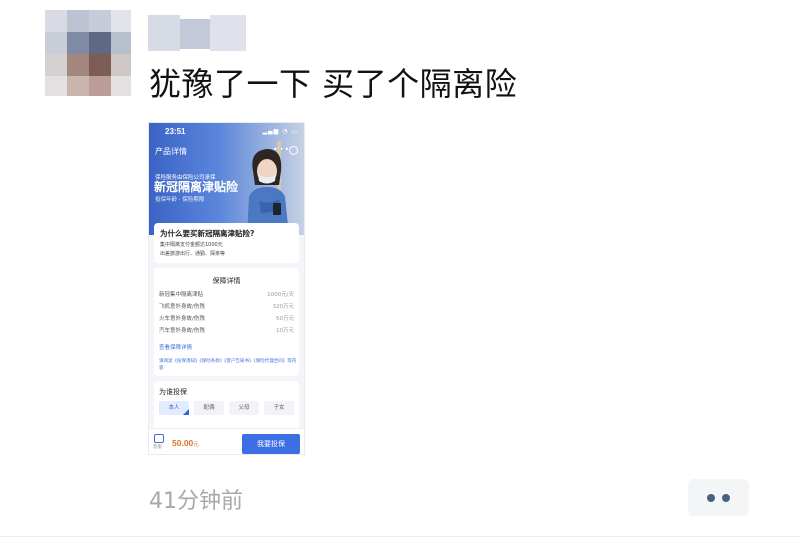  Describe the element at coordinates (182, 319) in the screenshot. I see `coverage-name: 火车意外身故/伤残` at that location.